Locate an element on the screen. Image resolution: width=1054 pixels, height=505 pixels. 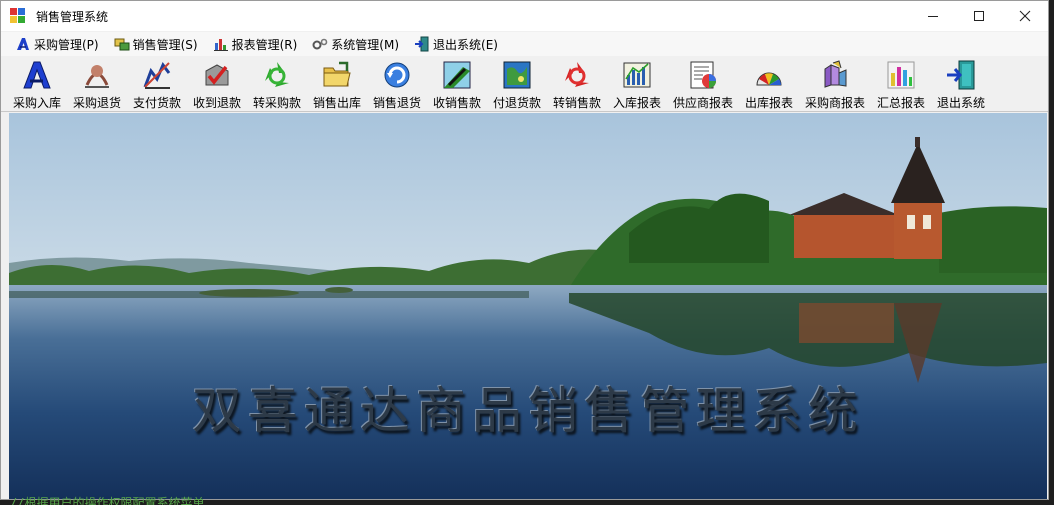
menu-system-label: 系统管理(M) is located at coordinates (365, 44).